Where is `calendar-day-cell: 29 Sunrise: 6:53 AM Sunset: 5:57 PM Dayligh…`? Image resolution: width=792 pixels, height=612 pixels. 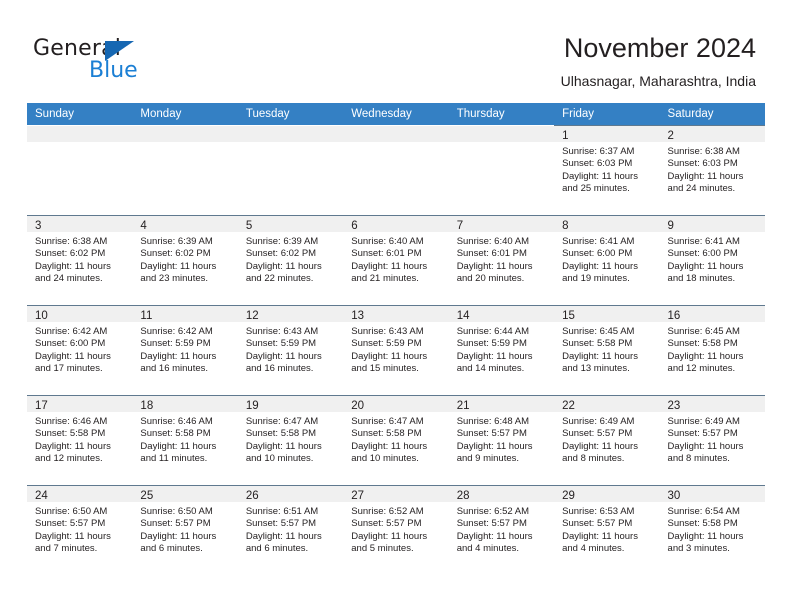 calendar-day-cell: 29 Sunrise: 6:53 AM Sunset: 5:57 PM Dayligh… is located at coordinates (607, 530).